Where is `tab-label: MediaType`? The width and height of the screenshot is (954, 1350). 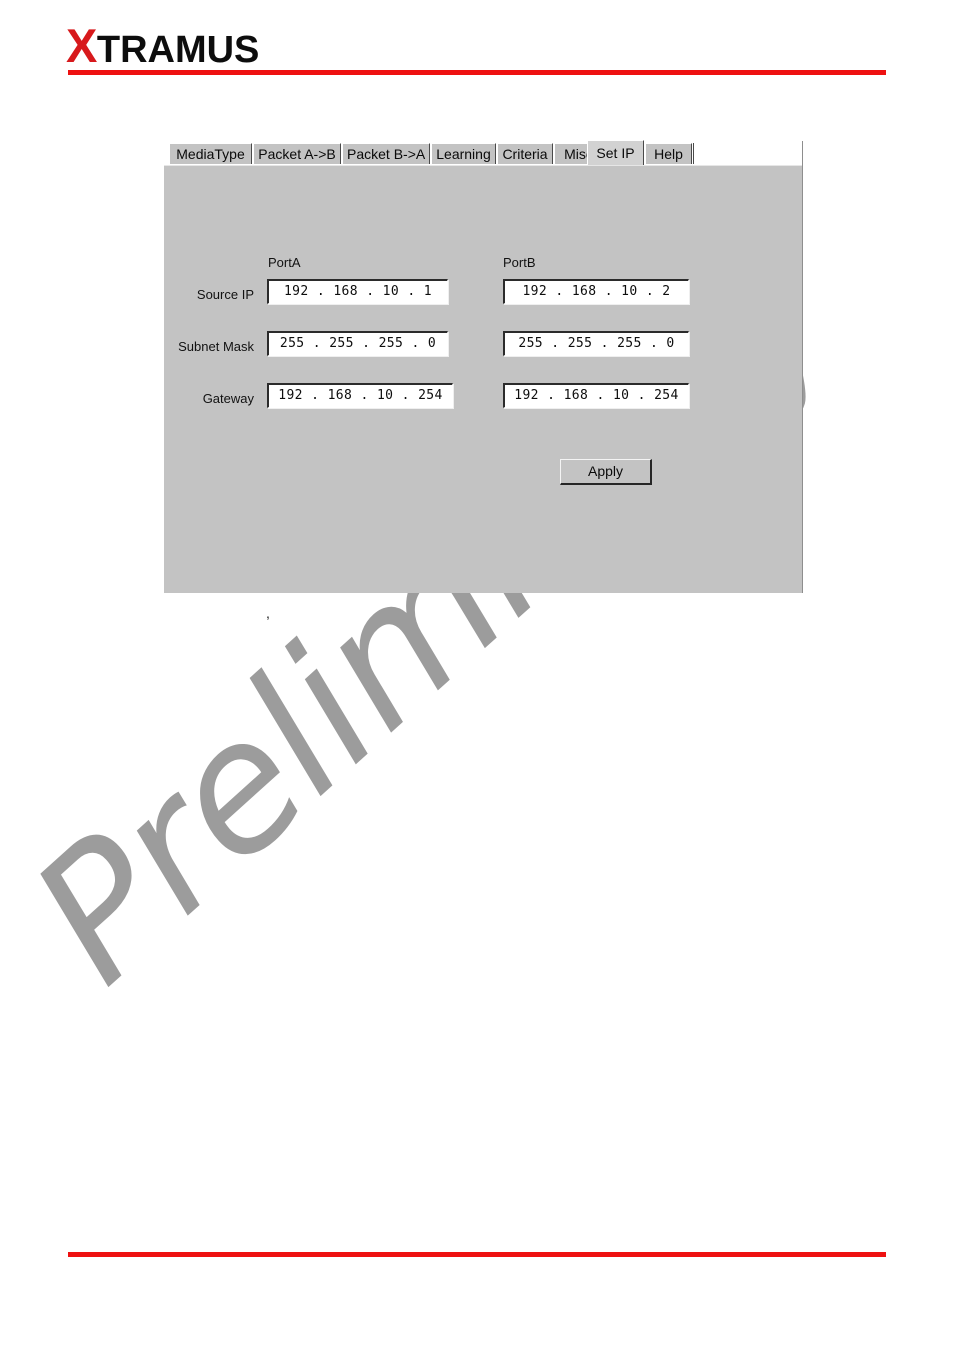
tab-label: MediaType is located at coordinates (210, 154).